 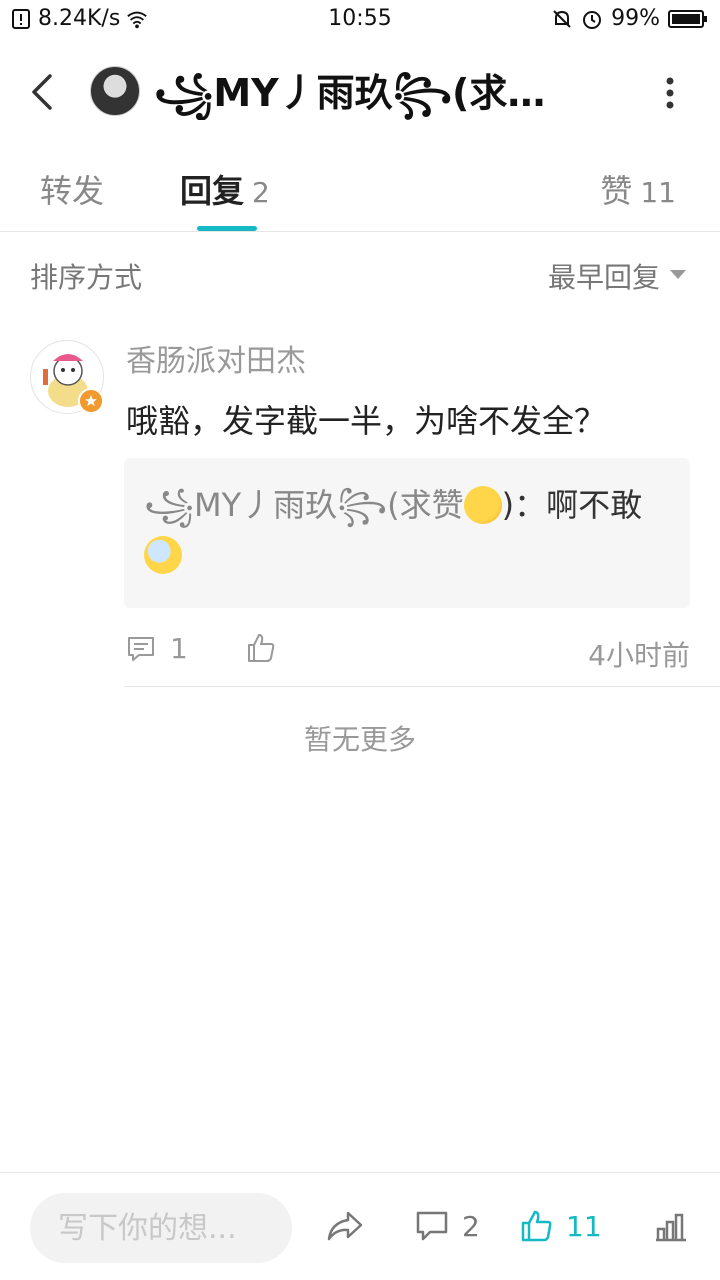 I want to click on tab-repost: 转发, so click(x=72, y=189).